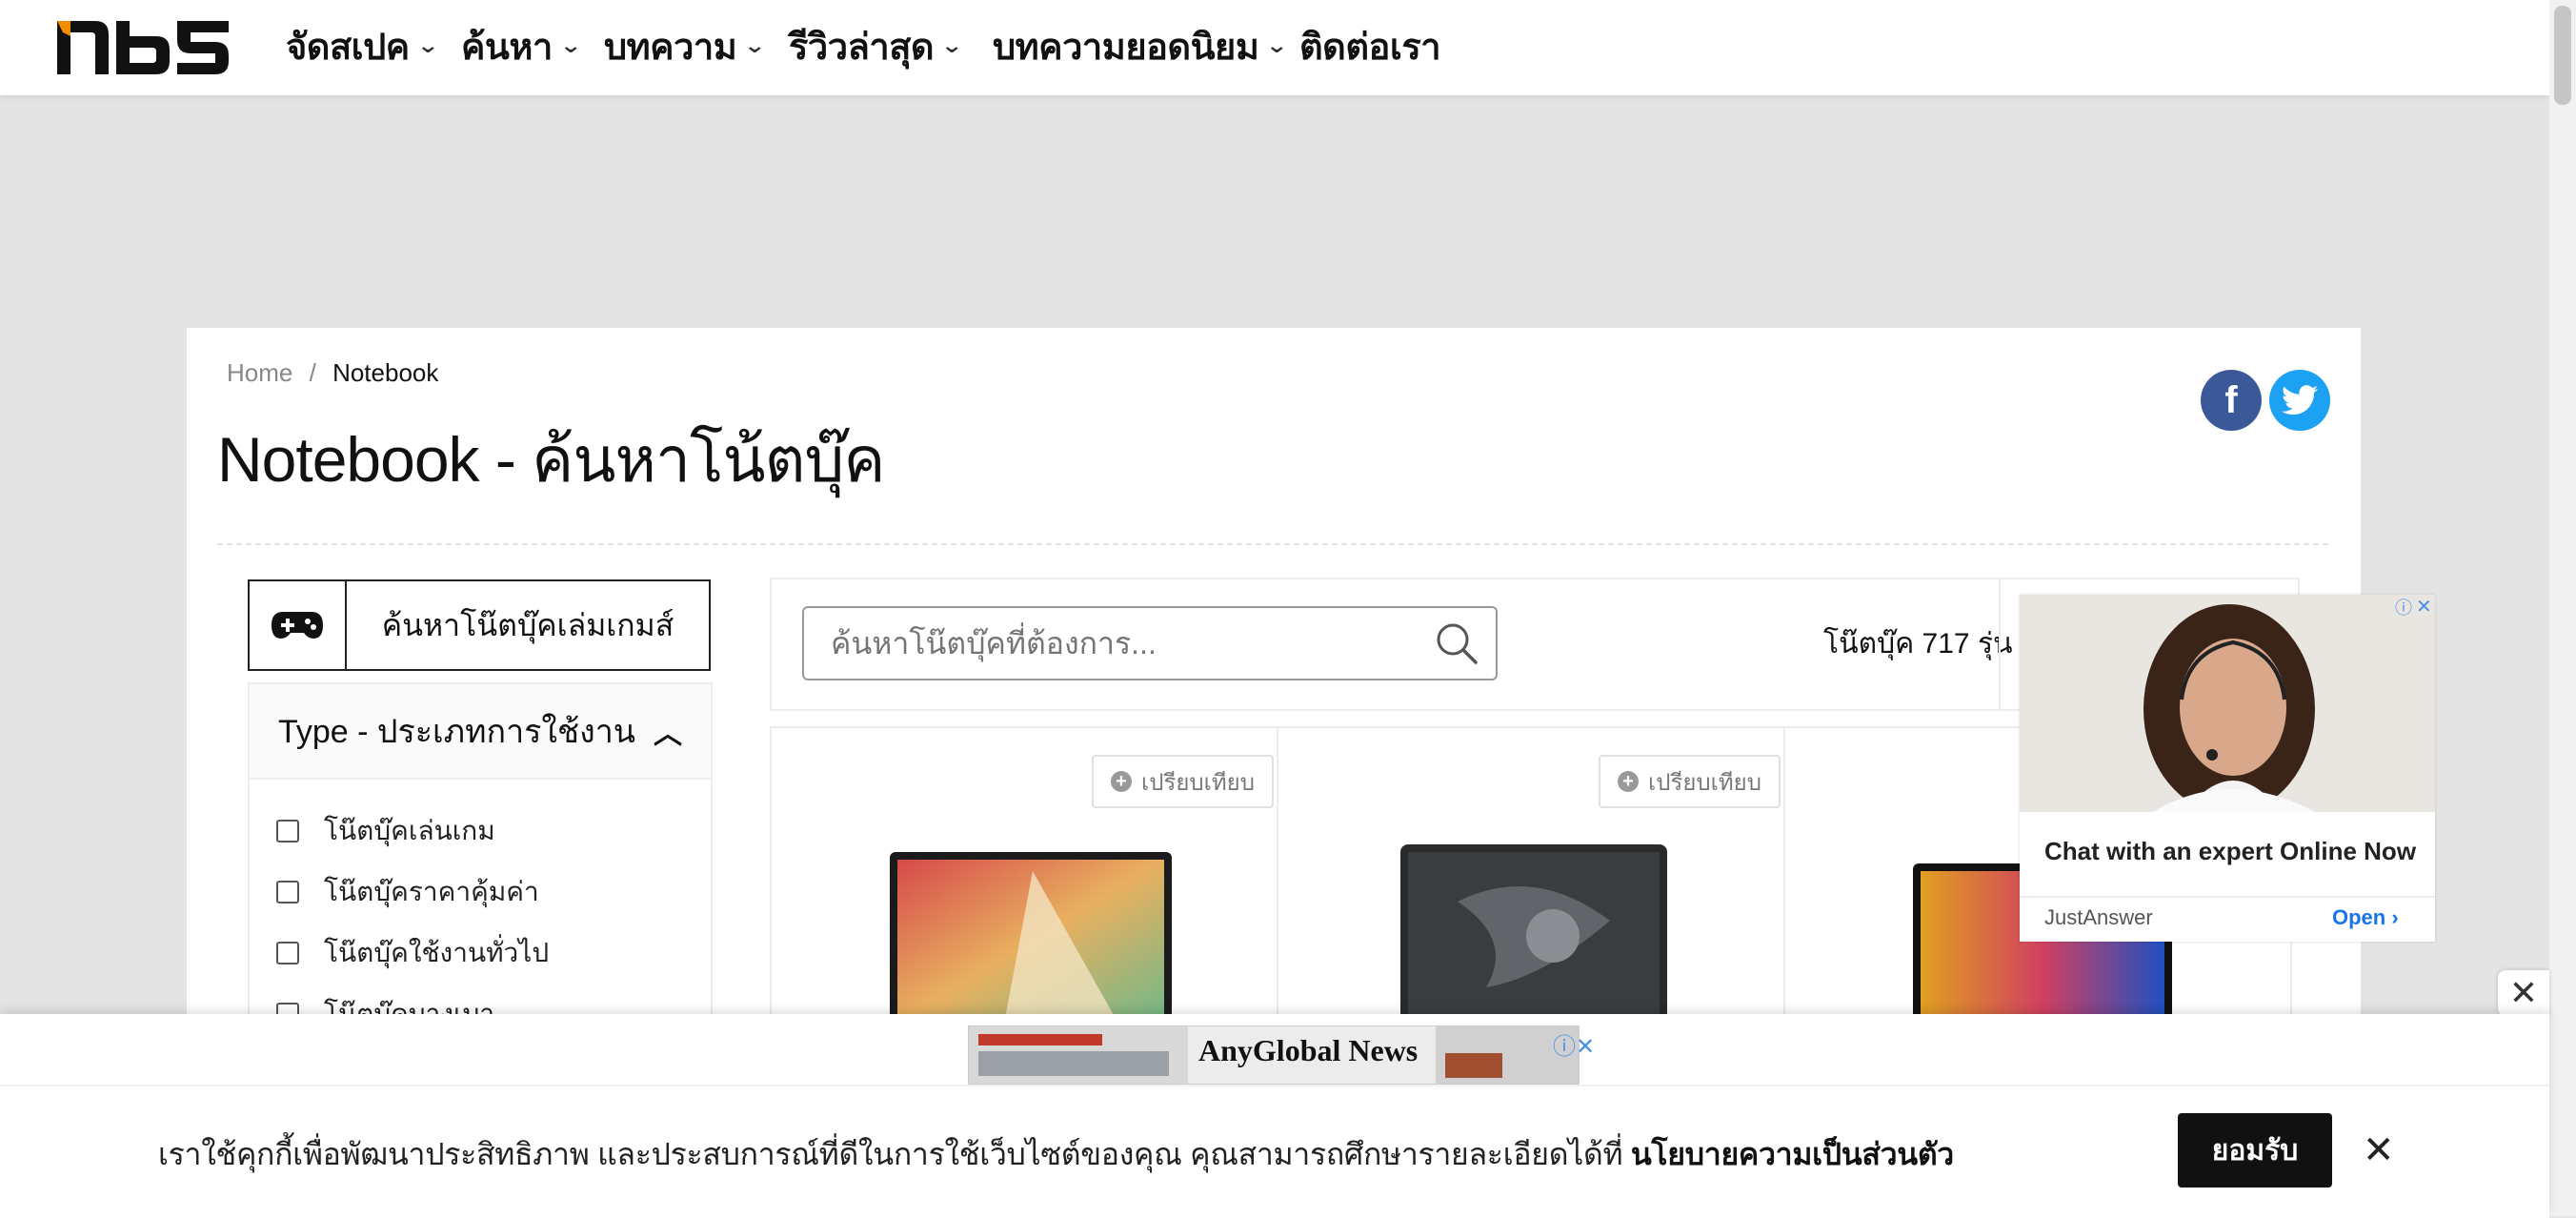 Image resolution: width=2576 pixels, height=1218 pixels. Describe the element at coordinates (2563, 608) in the screenshot. I see `scrollbar` at that location.